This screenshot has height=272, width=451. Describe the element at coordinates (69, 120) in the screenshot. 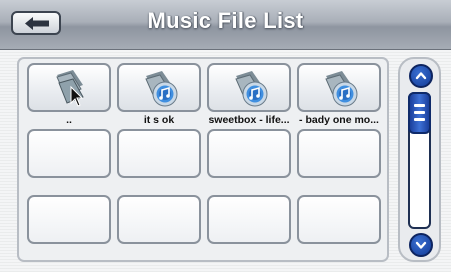

I see `file-label: ..` at that location.